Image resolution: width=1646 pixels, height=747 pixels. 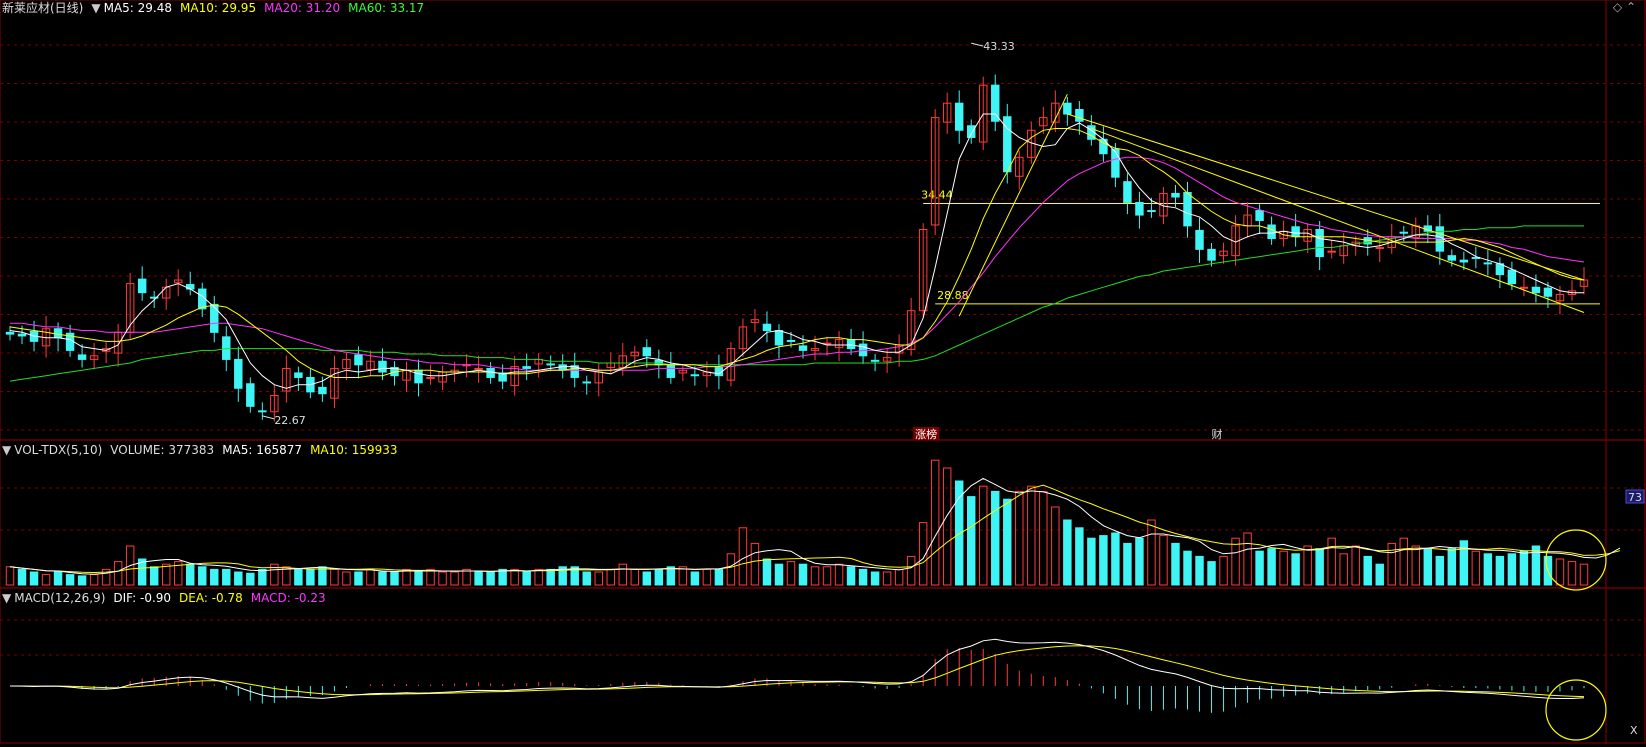 What do you see at coordinates (218, 8) in the screenshot?
I see `ma10-legend: MA10: 29.95` at bounding box center [218, 8].